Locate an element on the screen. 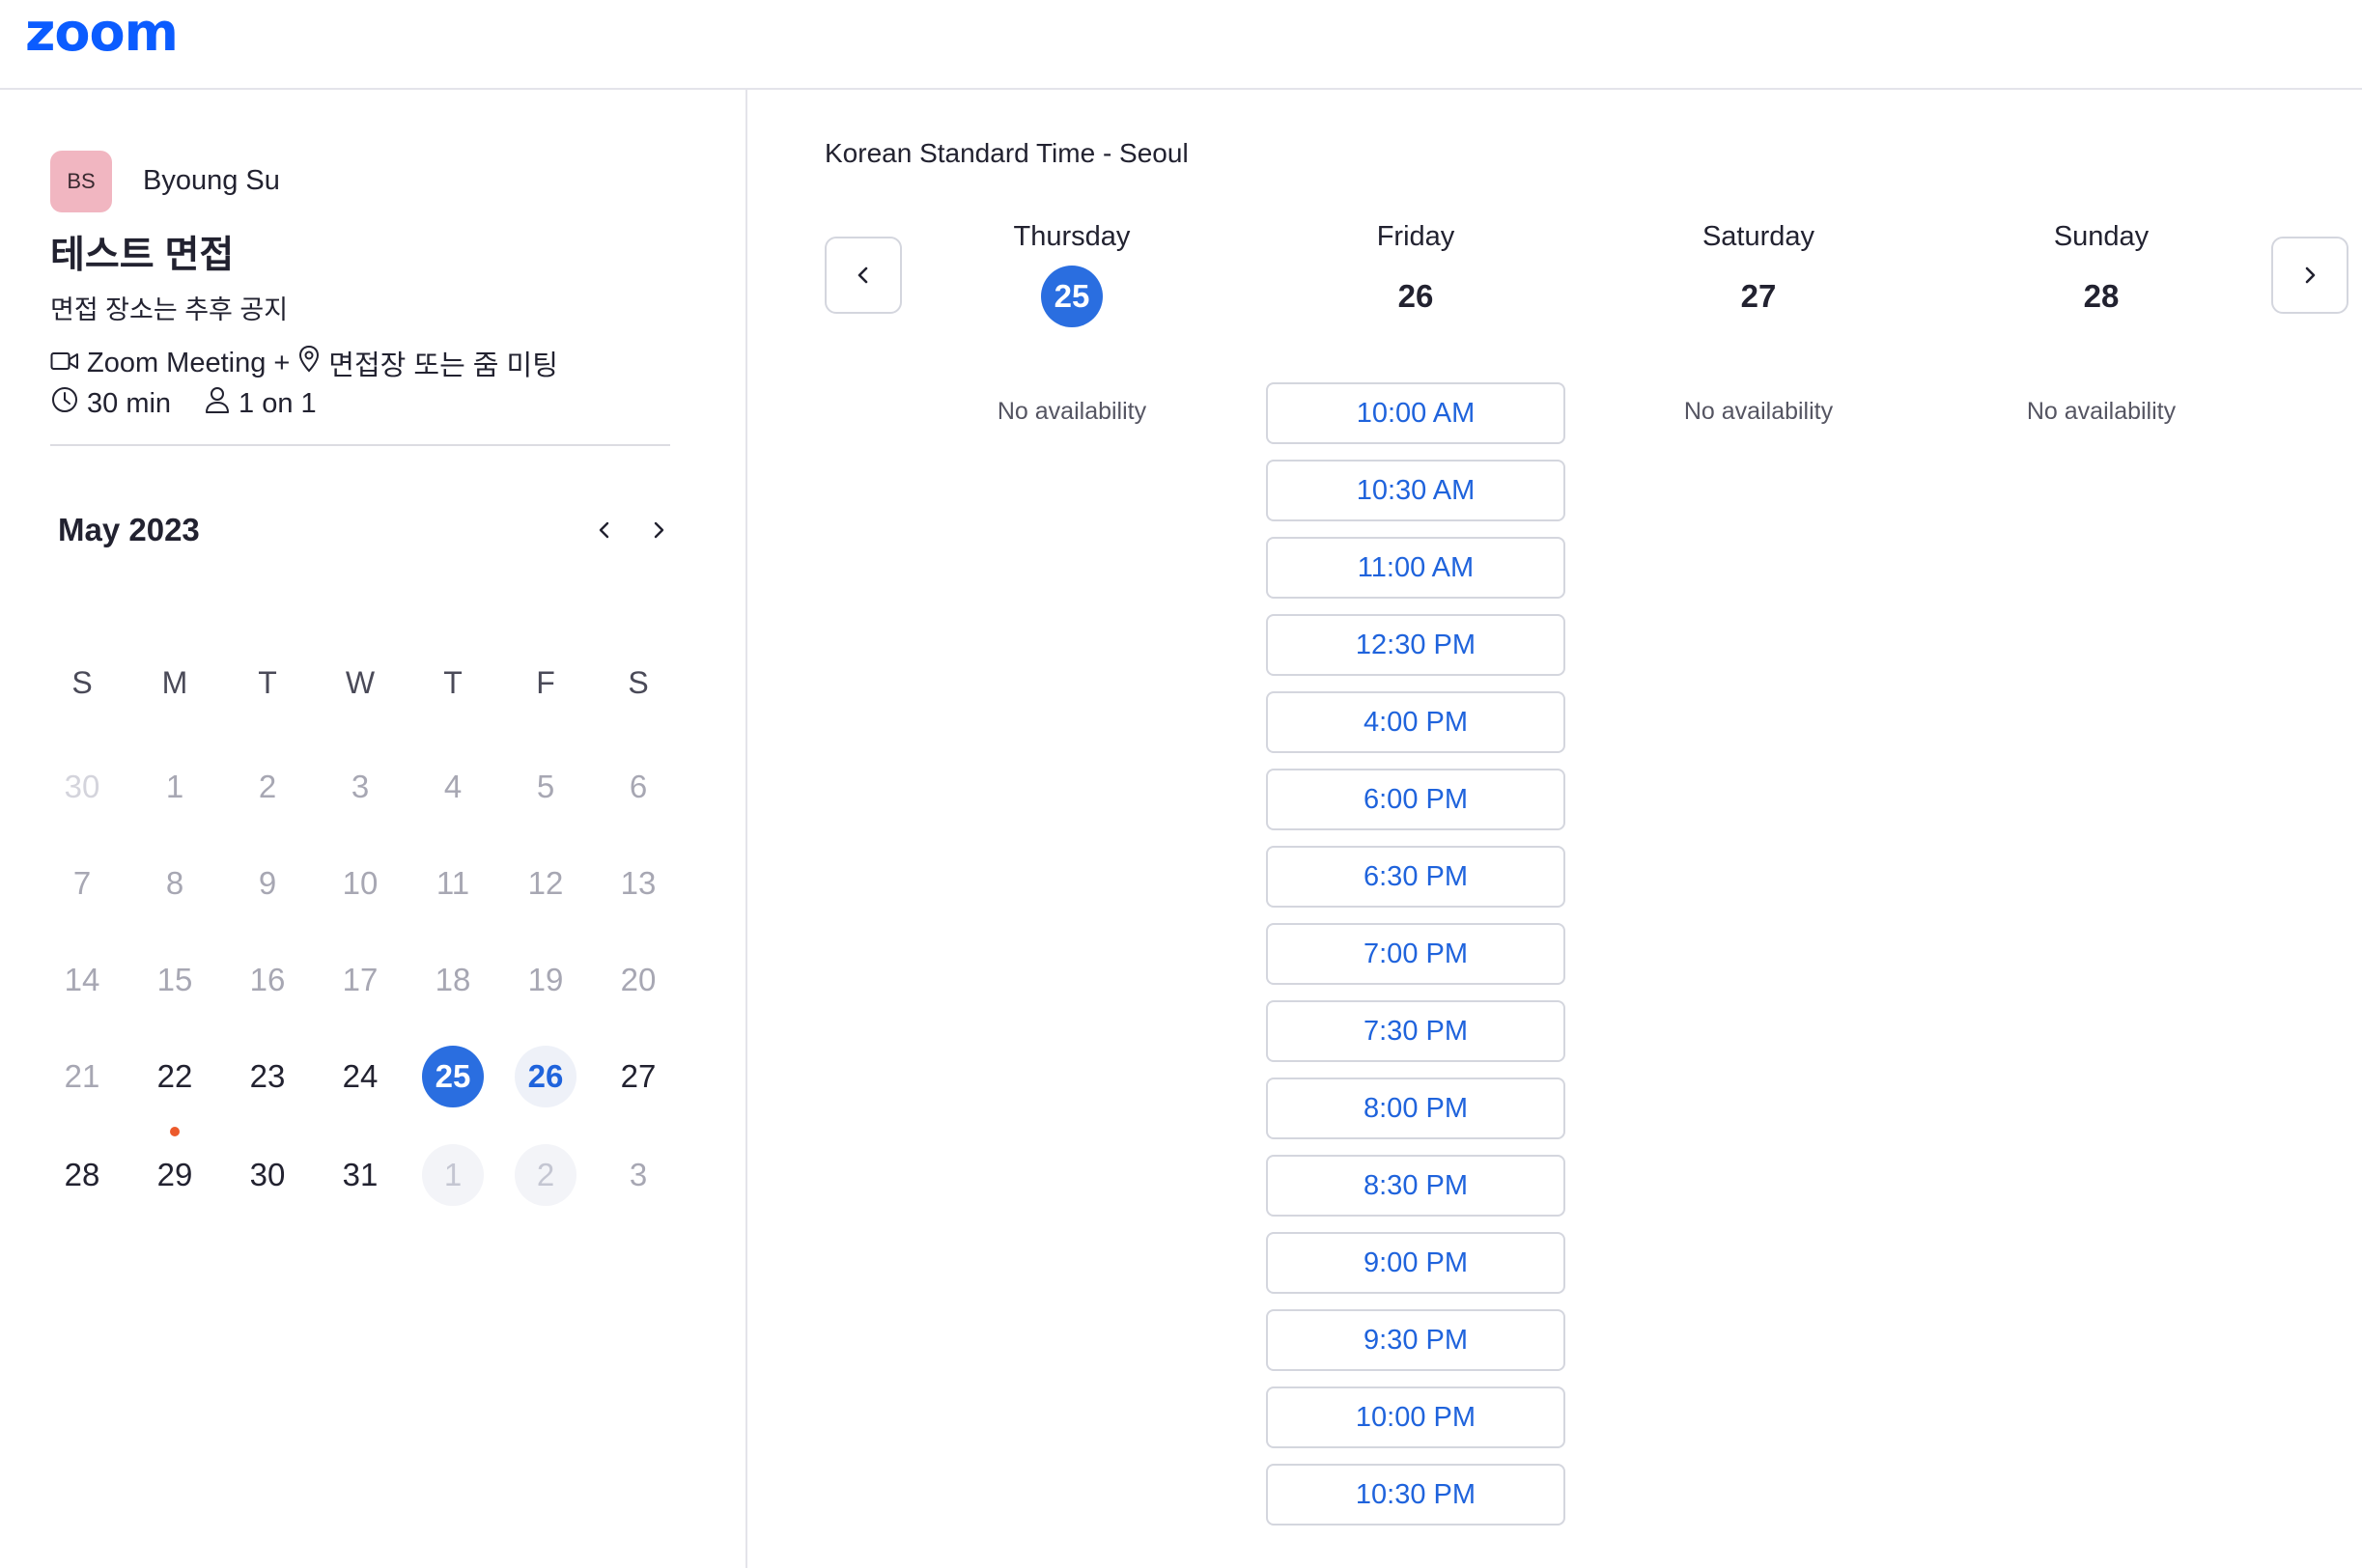 Image resolution: width=2362 pixels, height=1568 pixels. weekday-header: M is located at coordinates (174, 683).